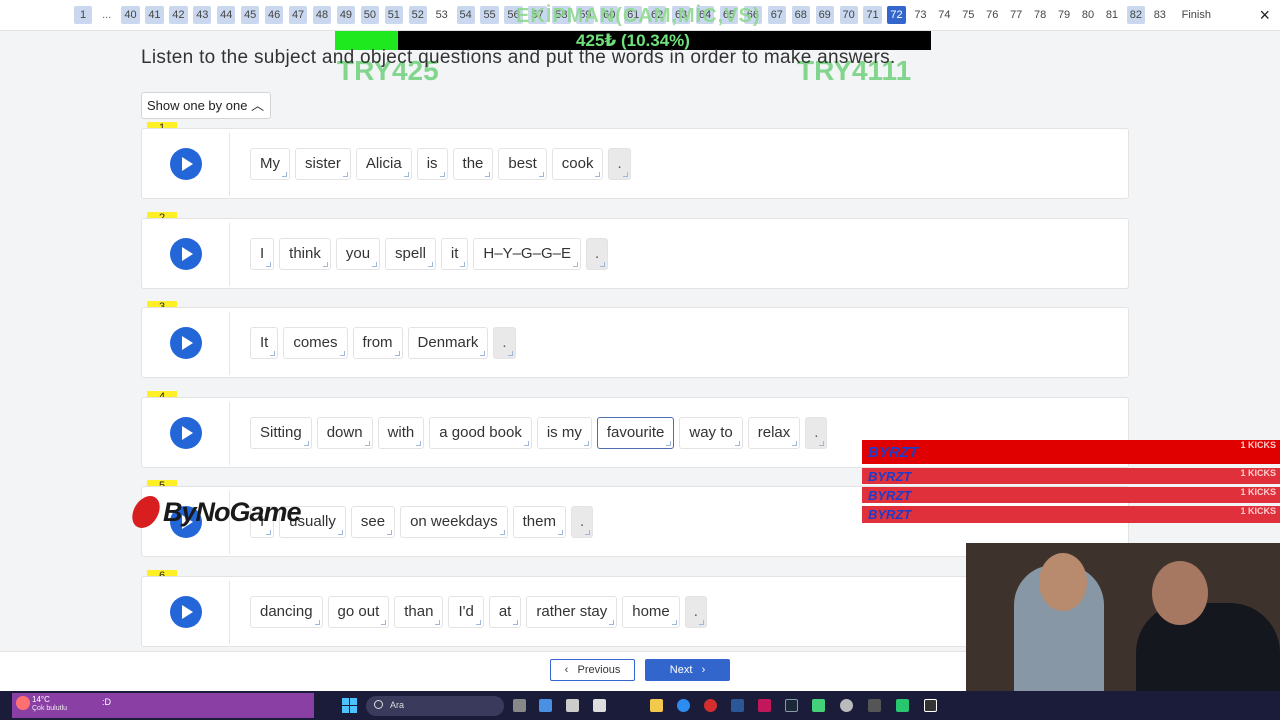  What do you see at coordinates (322, 15) in the screenshot?
I see `page-link-48: 48` at bounding box center [322, 15].